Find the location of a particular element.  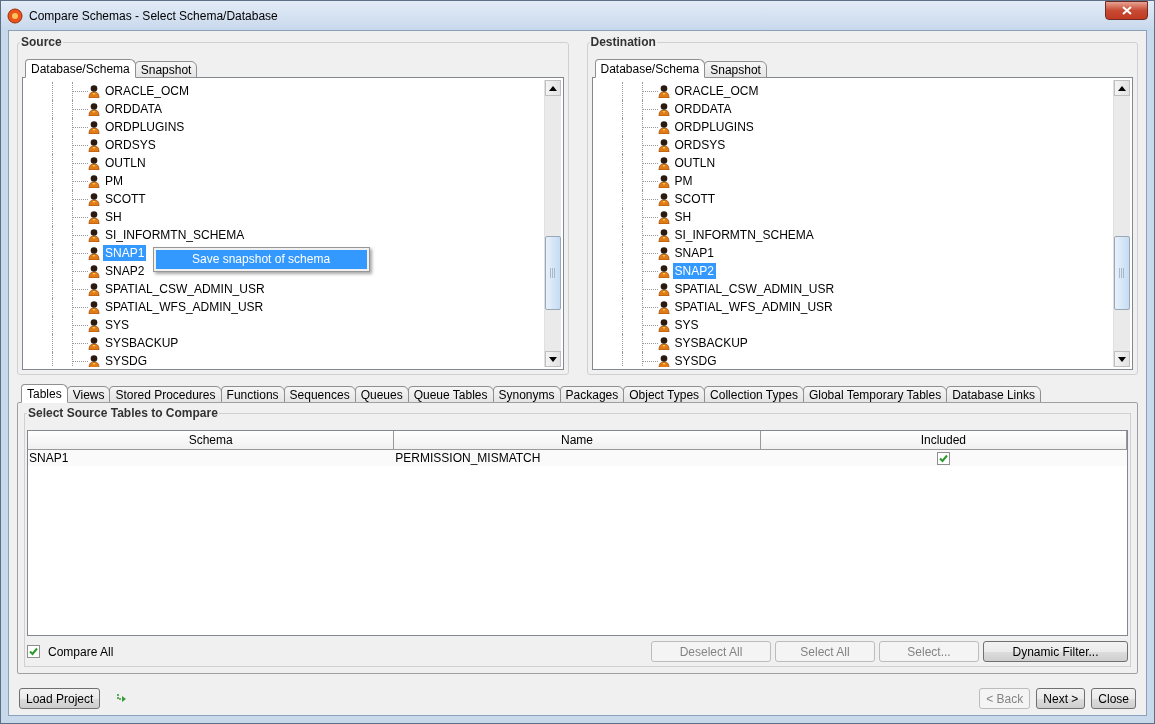

group-label: Select Source Tables to Compare is located at coordinates (123, 413).